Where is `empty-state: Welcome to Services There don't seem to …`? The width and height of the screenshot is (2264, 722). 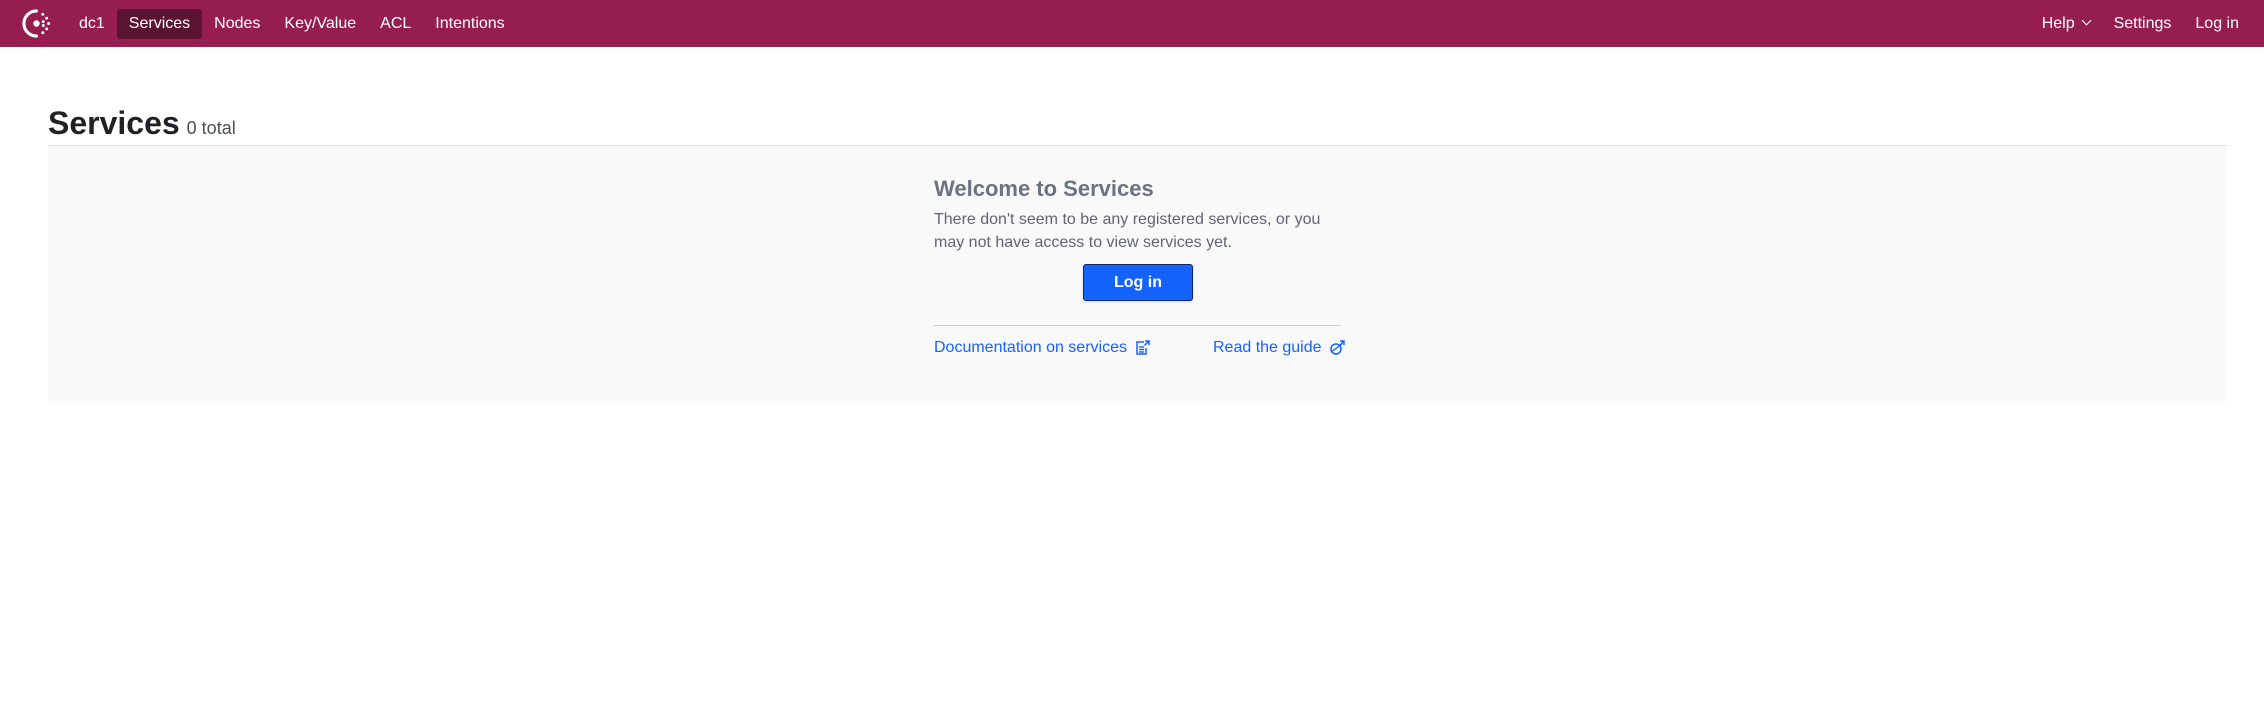 empty-state: Welcome to Services There don't seem to … is located at coordinates (1139, 266).